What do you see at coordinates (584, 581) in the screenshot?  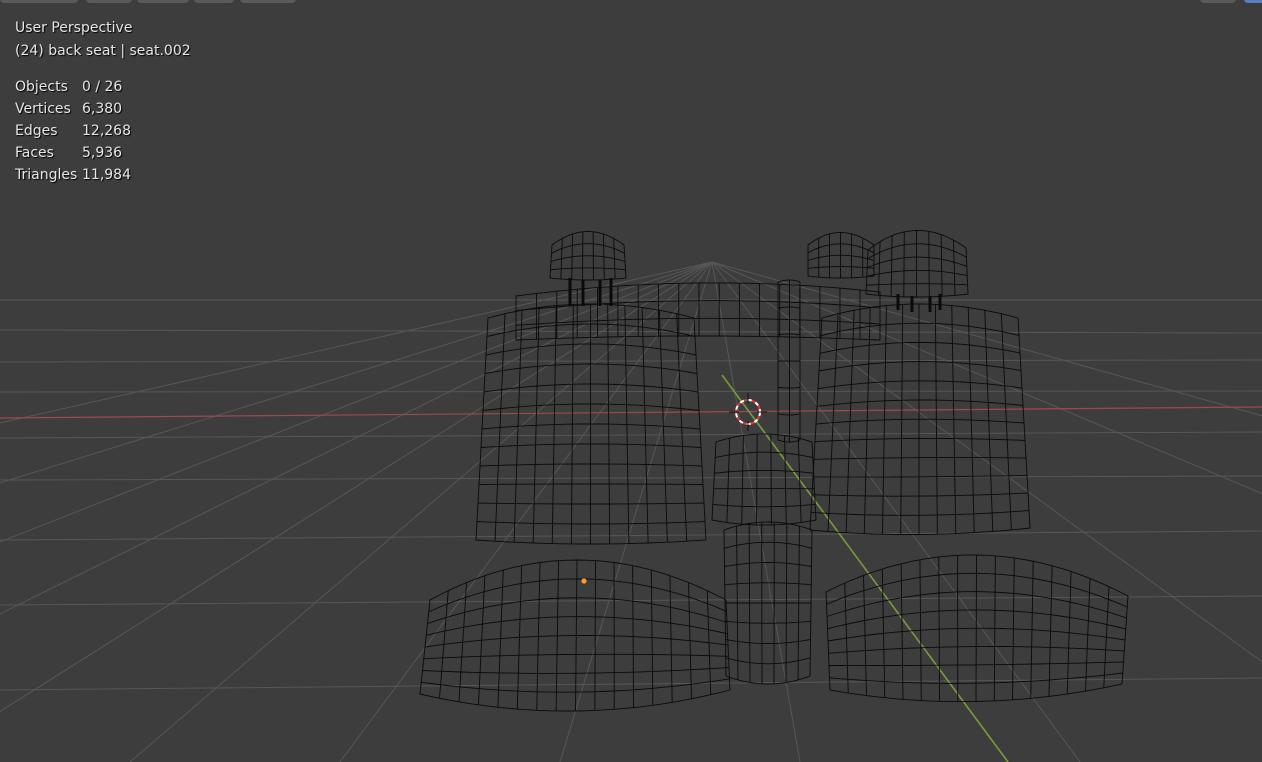 I see `selected-object-origin` at bounding box center [584, 581].